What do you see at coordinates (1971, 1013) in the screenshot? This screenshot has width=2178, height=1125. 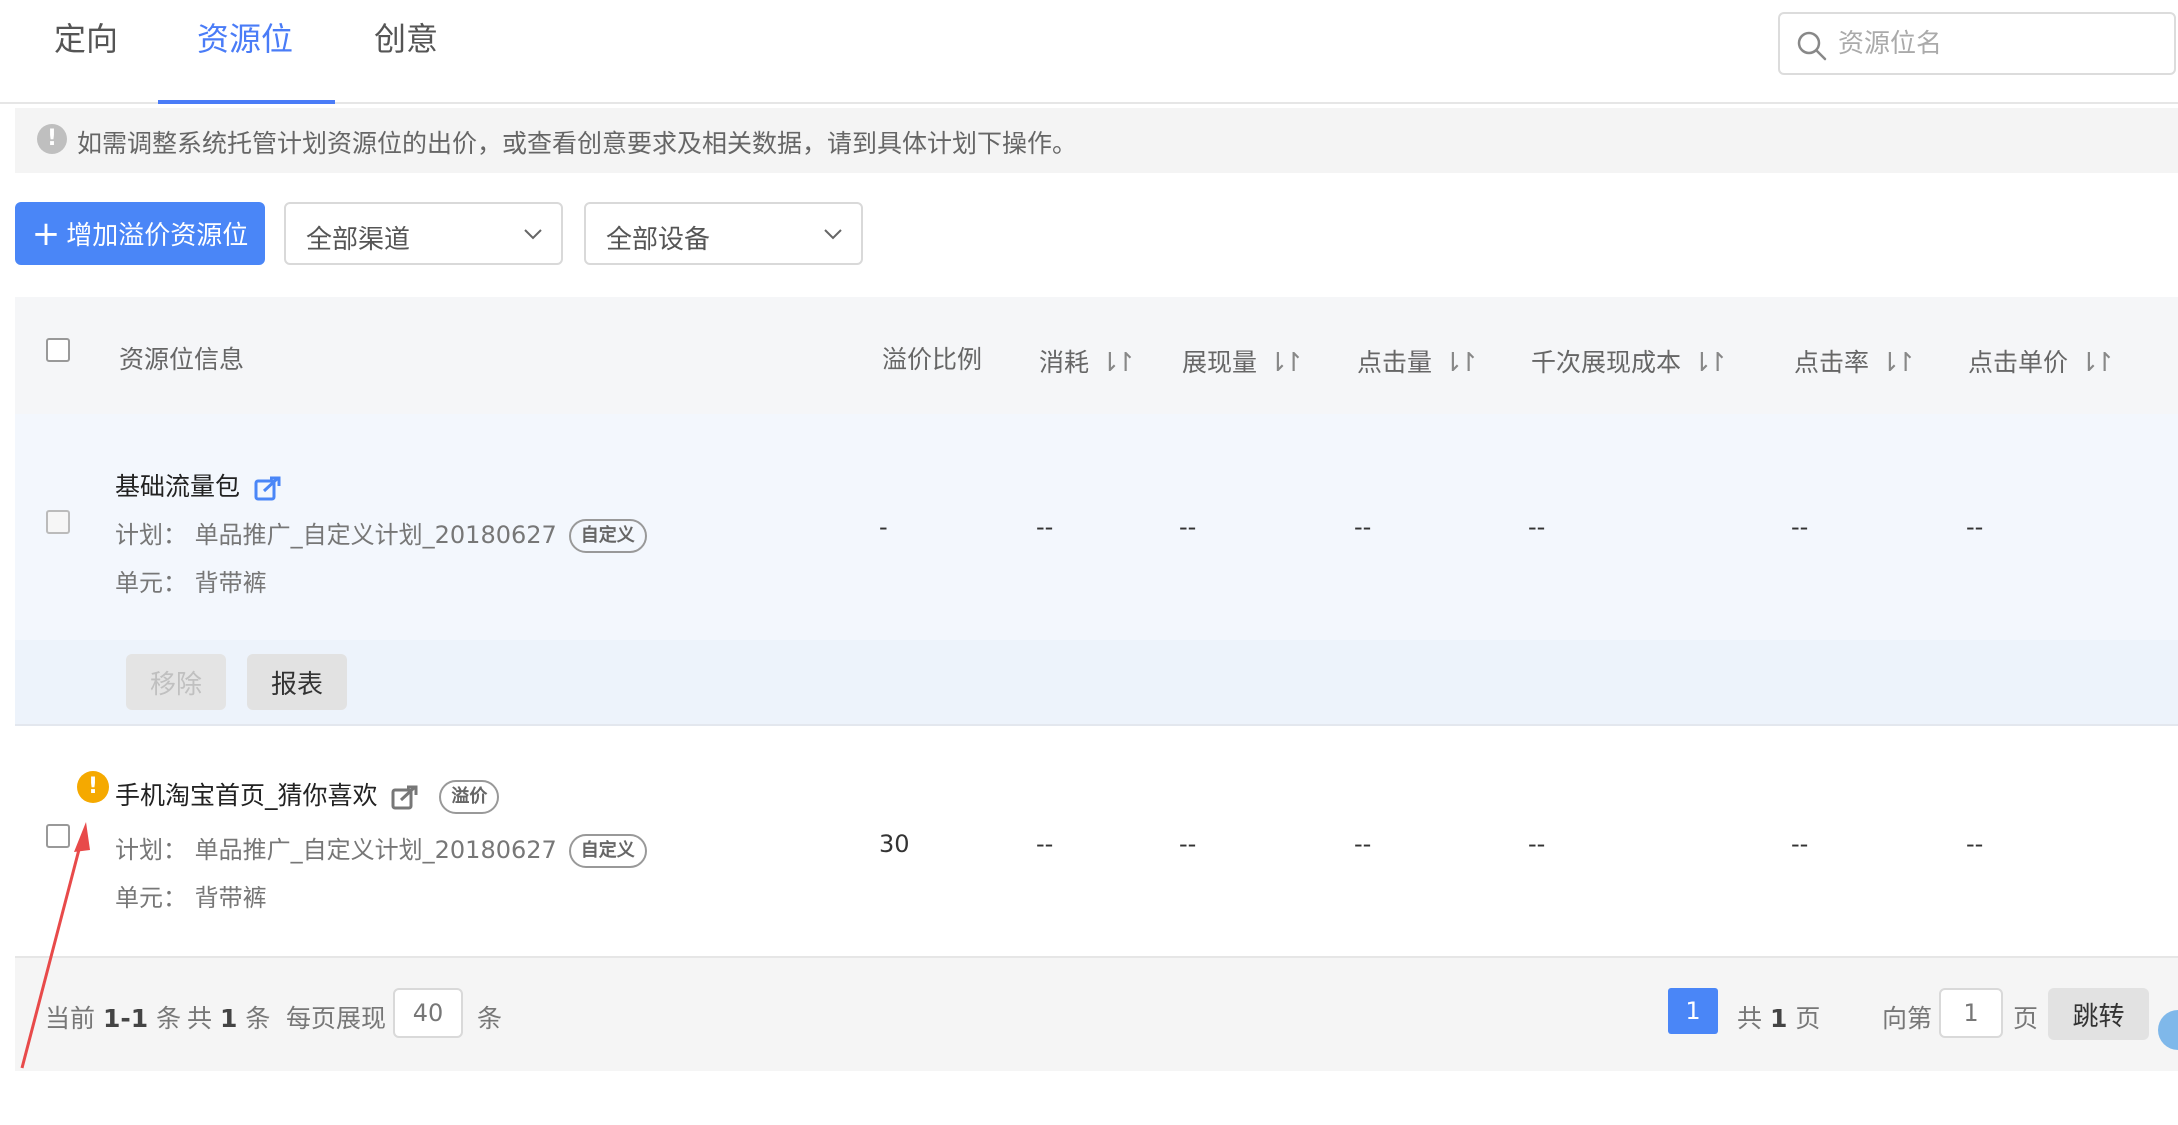 I see `goto-page-input` at bounding box center [1971, 1013].